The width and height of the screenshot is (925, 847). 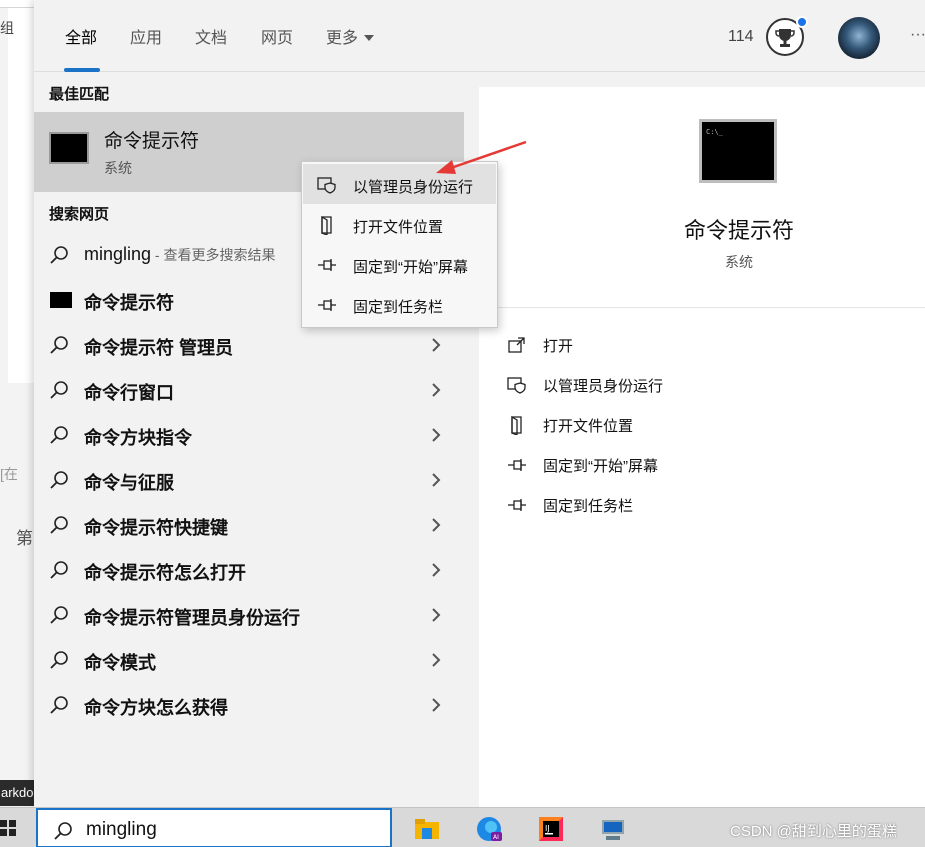 What do you see at coordinates (917, 35) in the screenshot?
I see `more-options-icon: ···` at bounding box center [917, 35].